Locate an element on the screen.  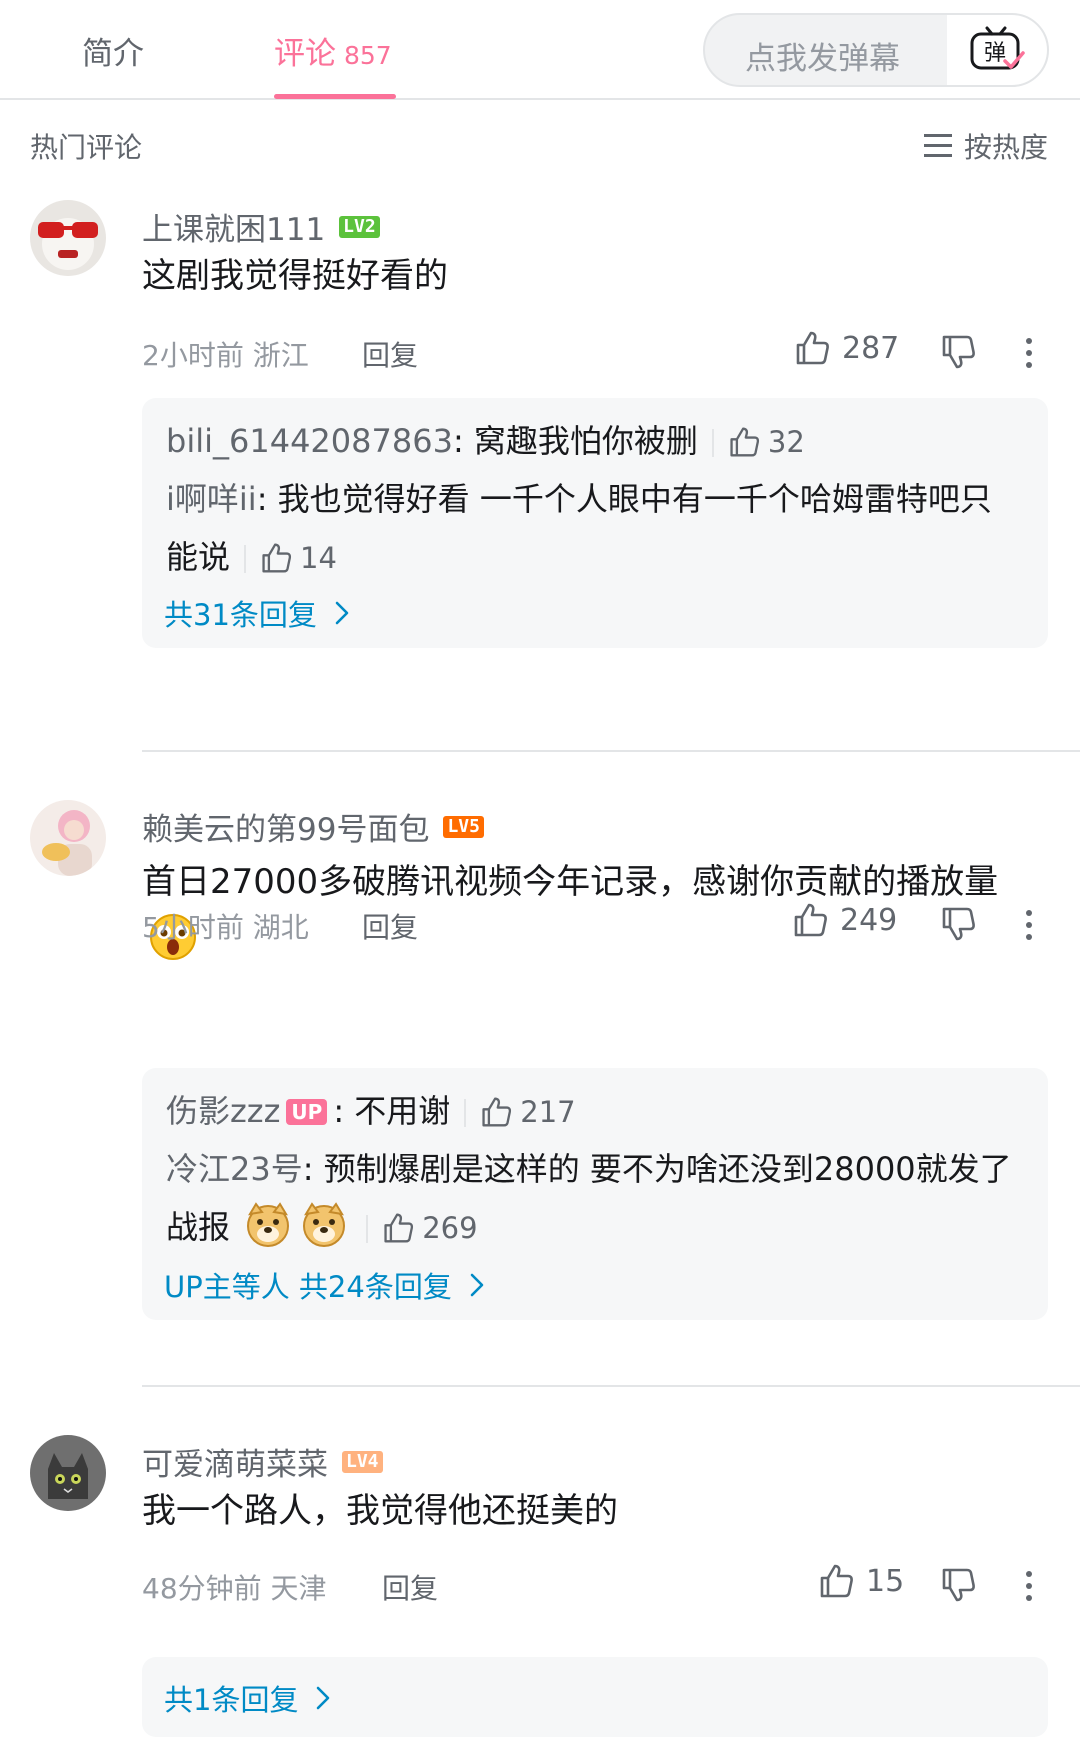
menu-icon is located at coordinates (937, 146).